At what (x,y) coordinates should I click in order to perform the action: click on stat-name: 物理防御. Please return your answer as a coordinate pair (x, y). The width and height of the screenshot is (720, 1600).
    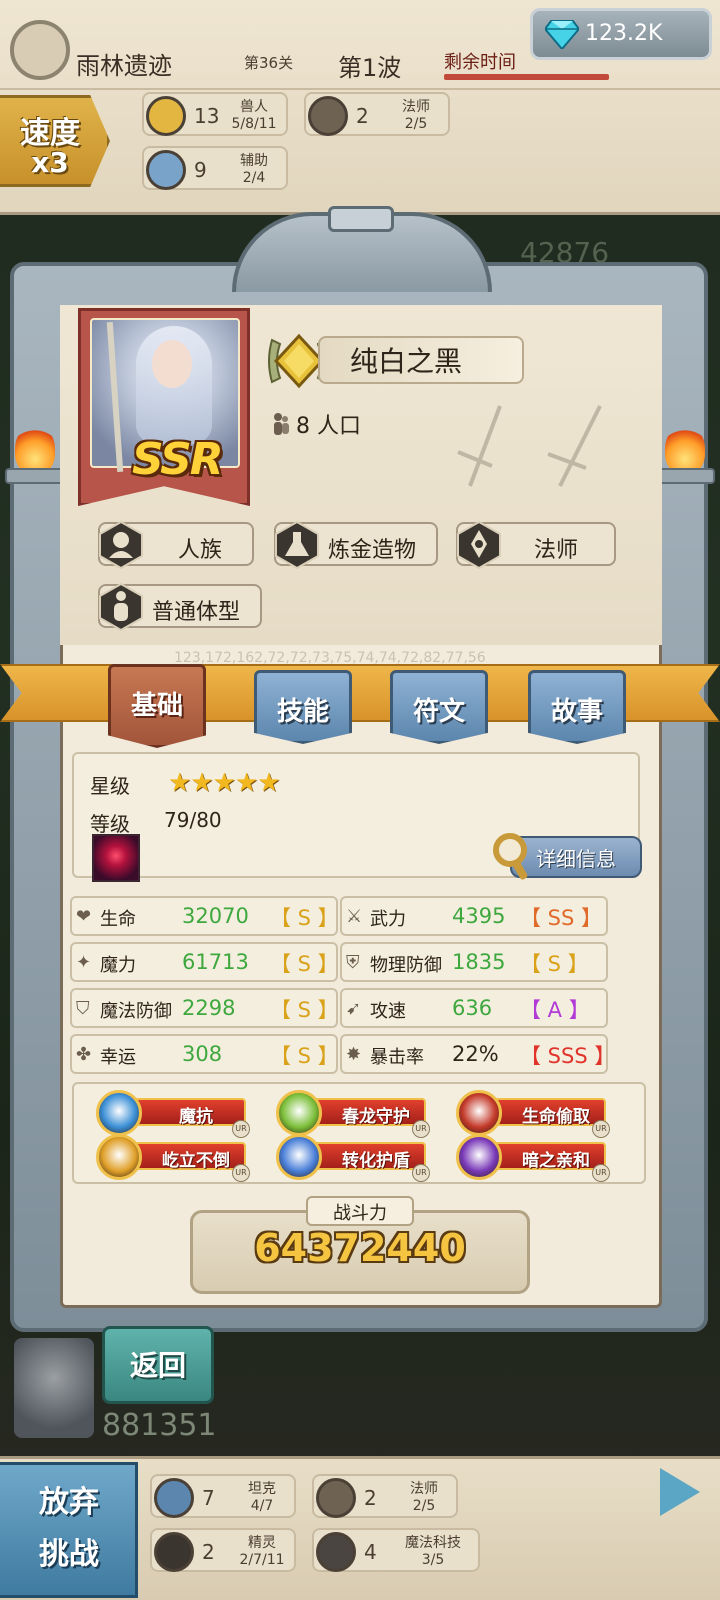
    Looking at the image, I should click on (406, 965).